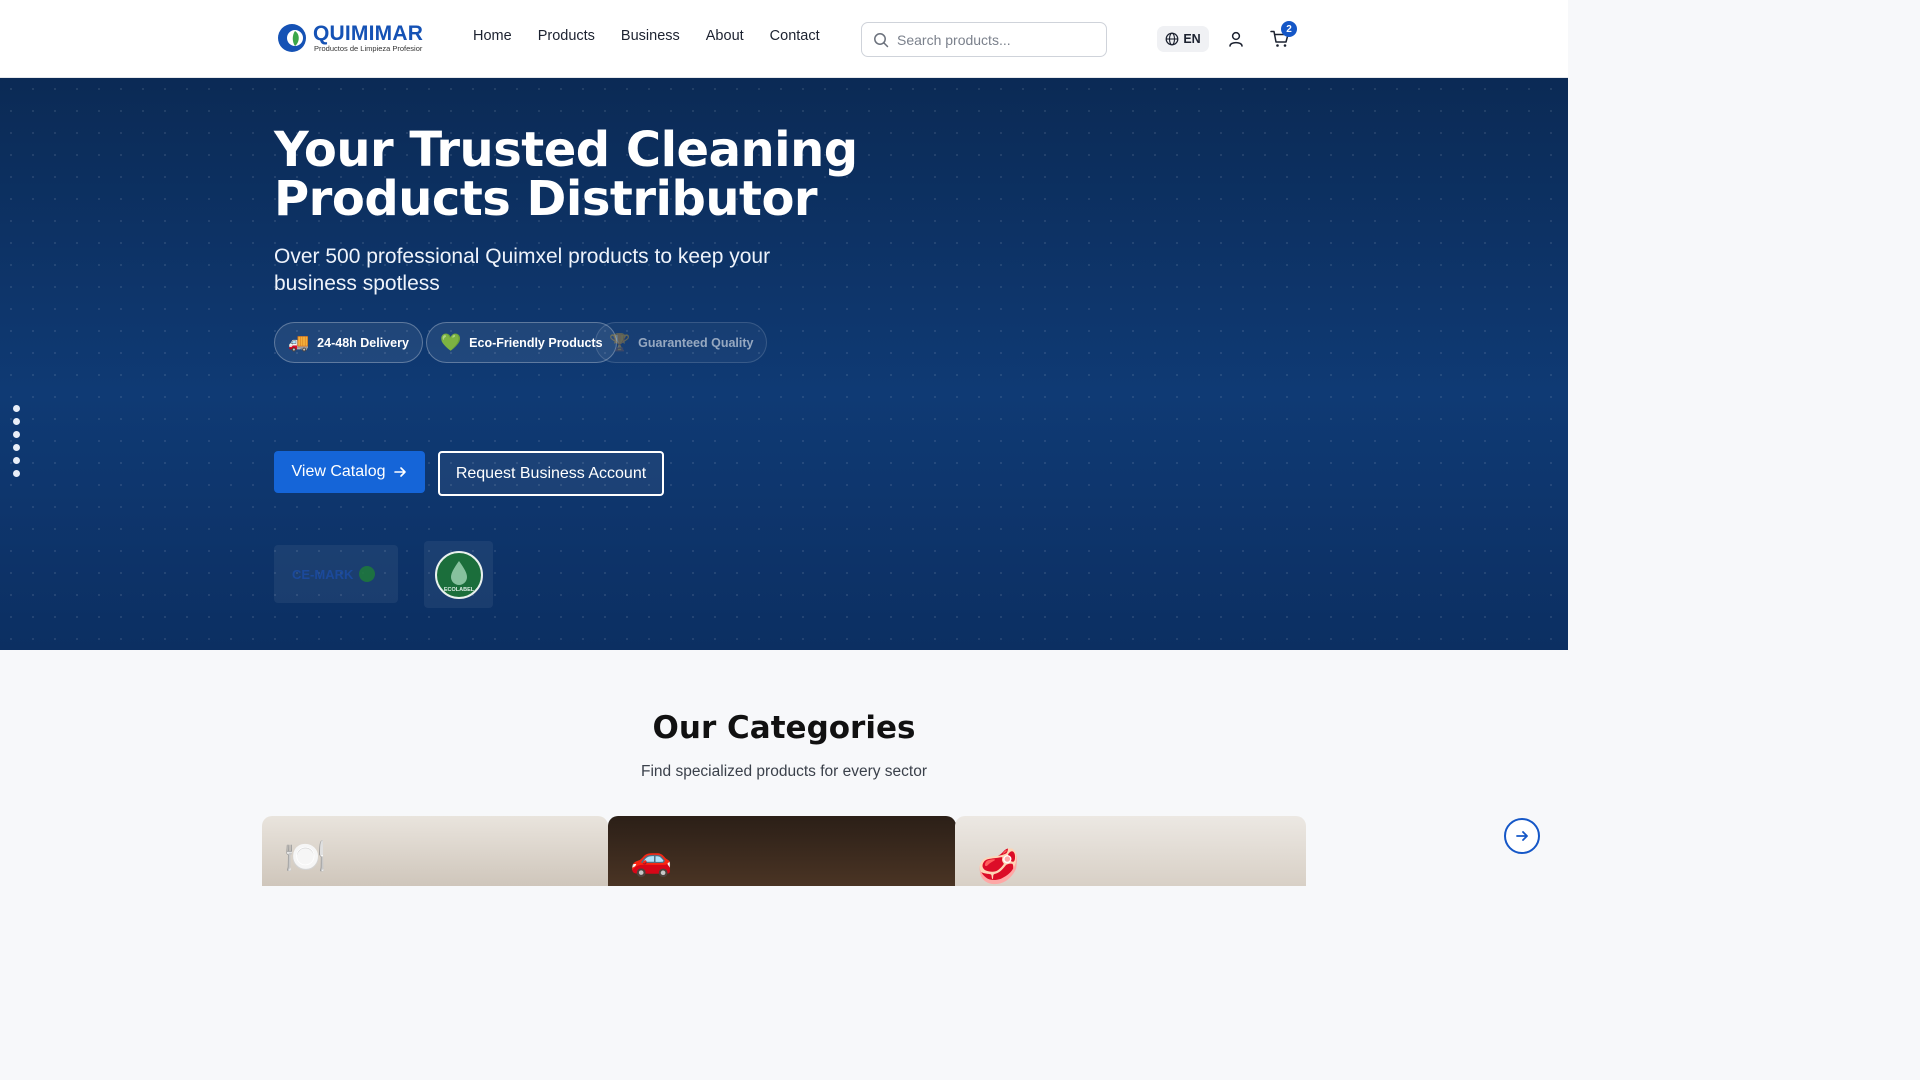  I want to click on brand-logo: QUIMIMAR Productos de Limpieza Profesior, so click(352, 38).